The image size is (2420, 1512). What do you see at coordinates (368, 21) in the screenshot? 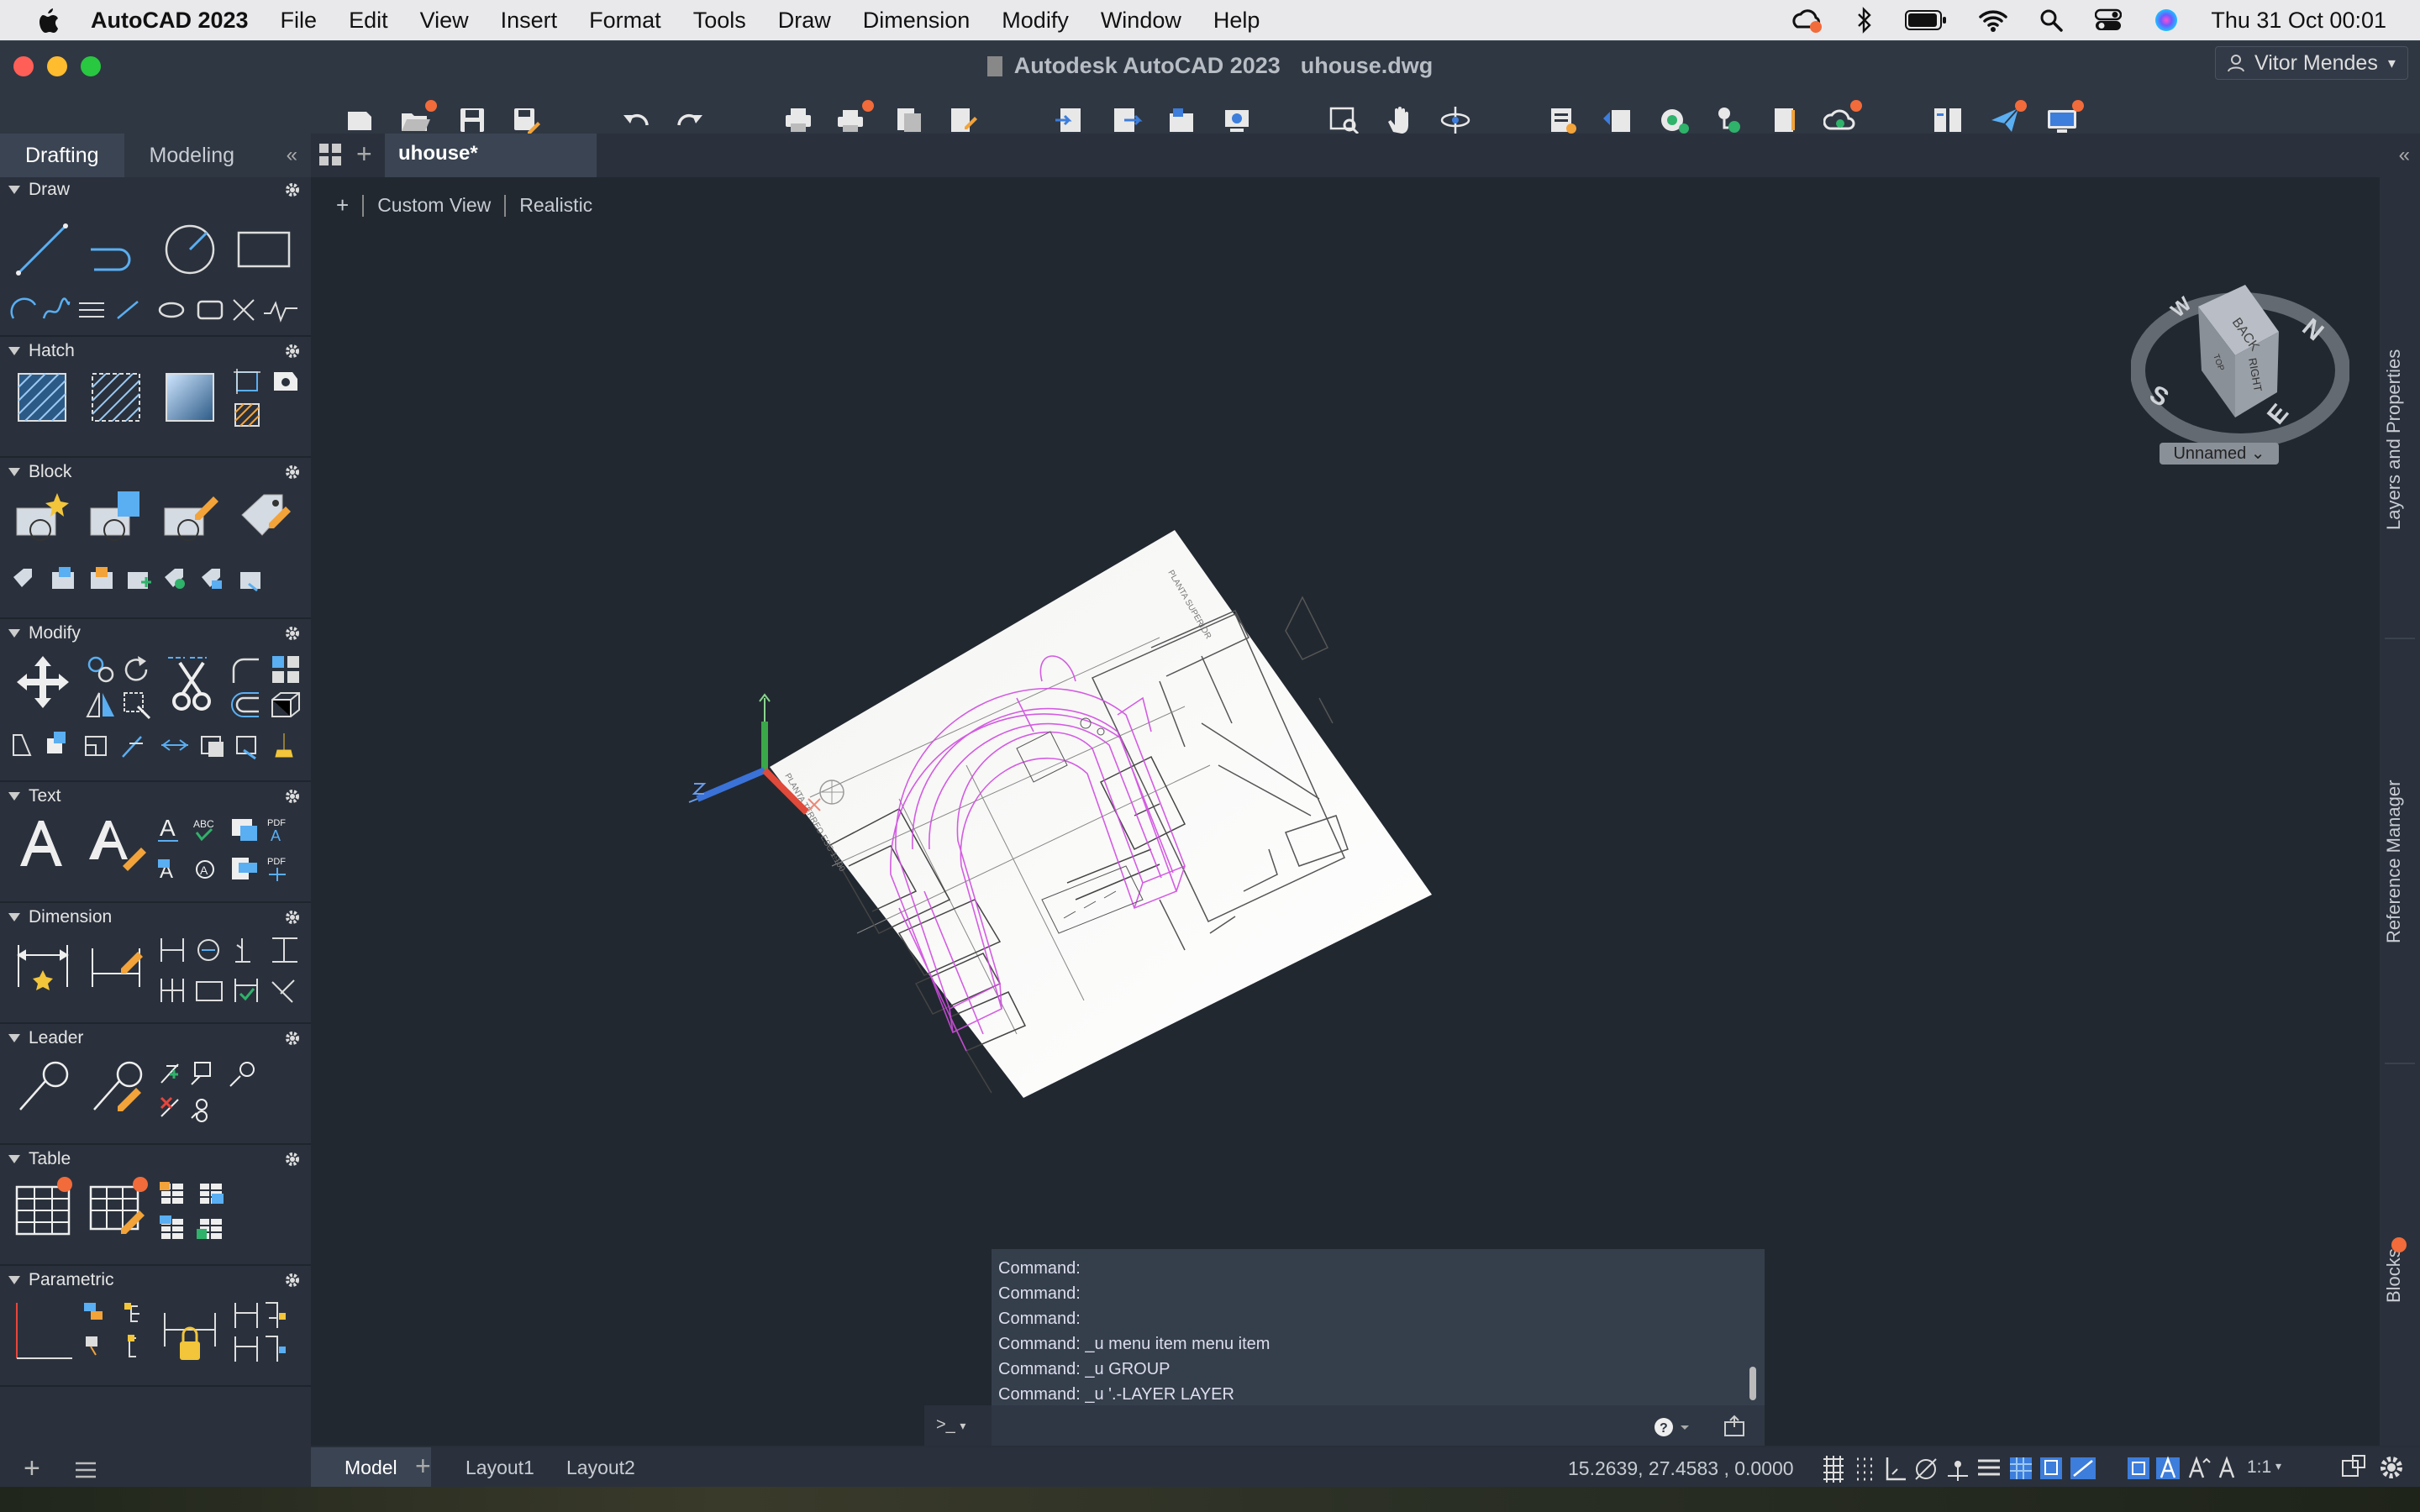
I see `menu-edit: Edit` at bounding box center [368, 21].